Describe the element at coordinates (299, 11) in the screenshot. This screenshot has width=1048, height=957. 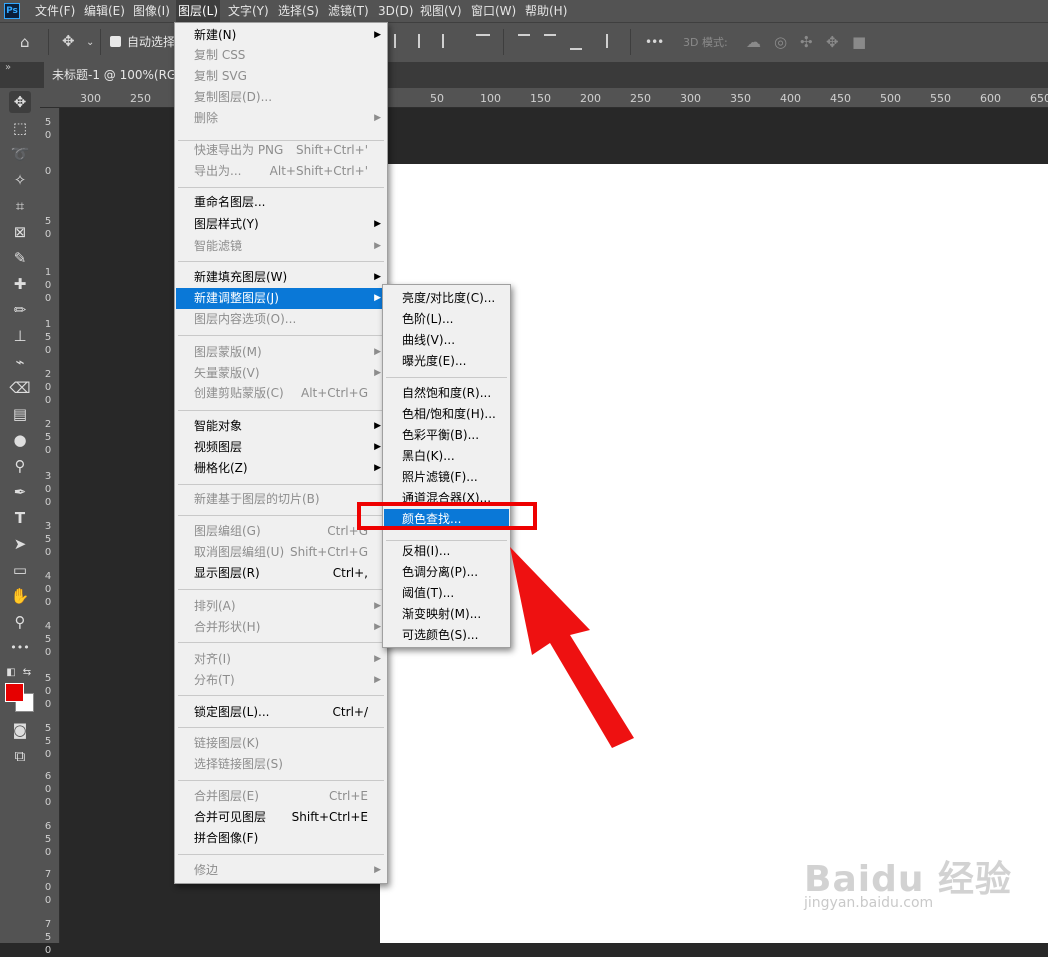
I see `menu-5: 选择(S)` at that location.